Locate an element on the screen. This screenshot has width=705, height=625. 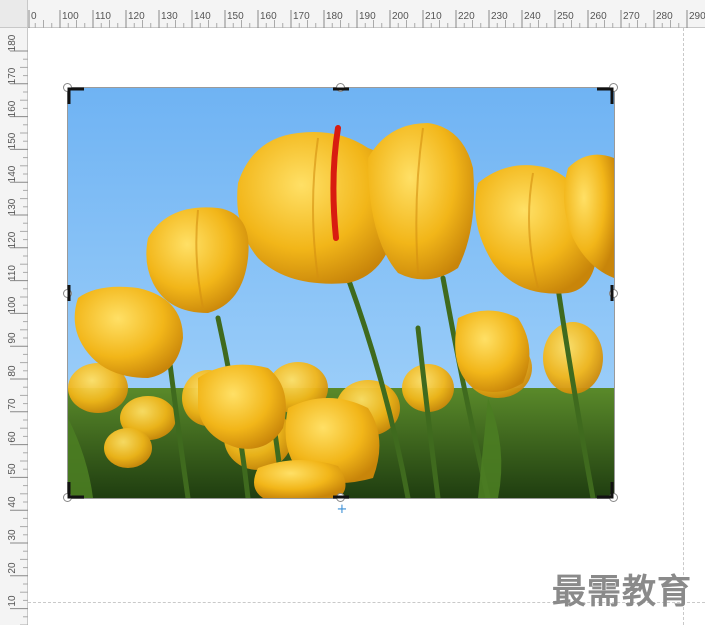
crop-mark-top-left is located at coordinates (75, 95).